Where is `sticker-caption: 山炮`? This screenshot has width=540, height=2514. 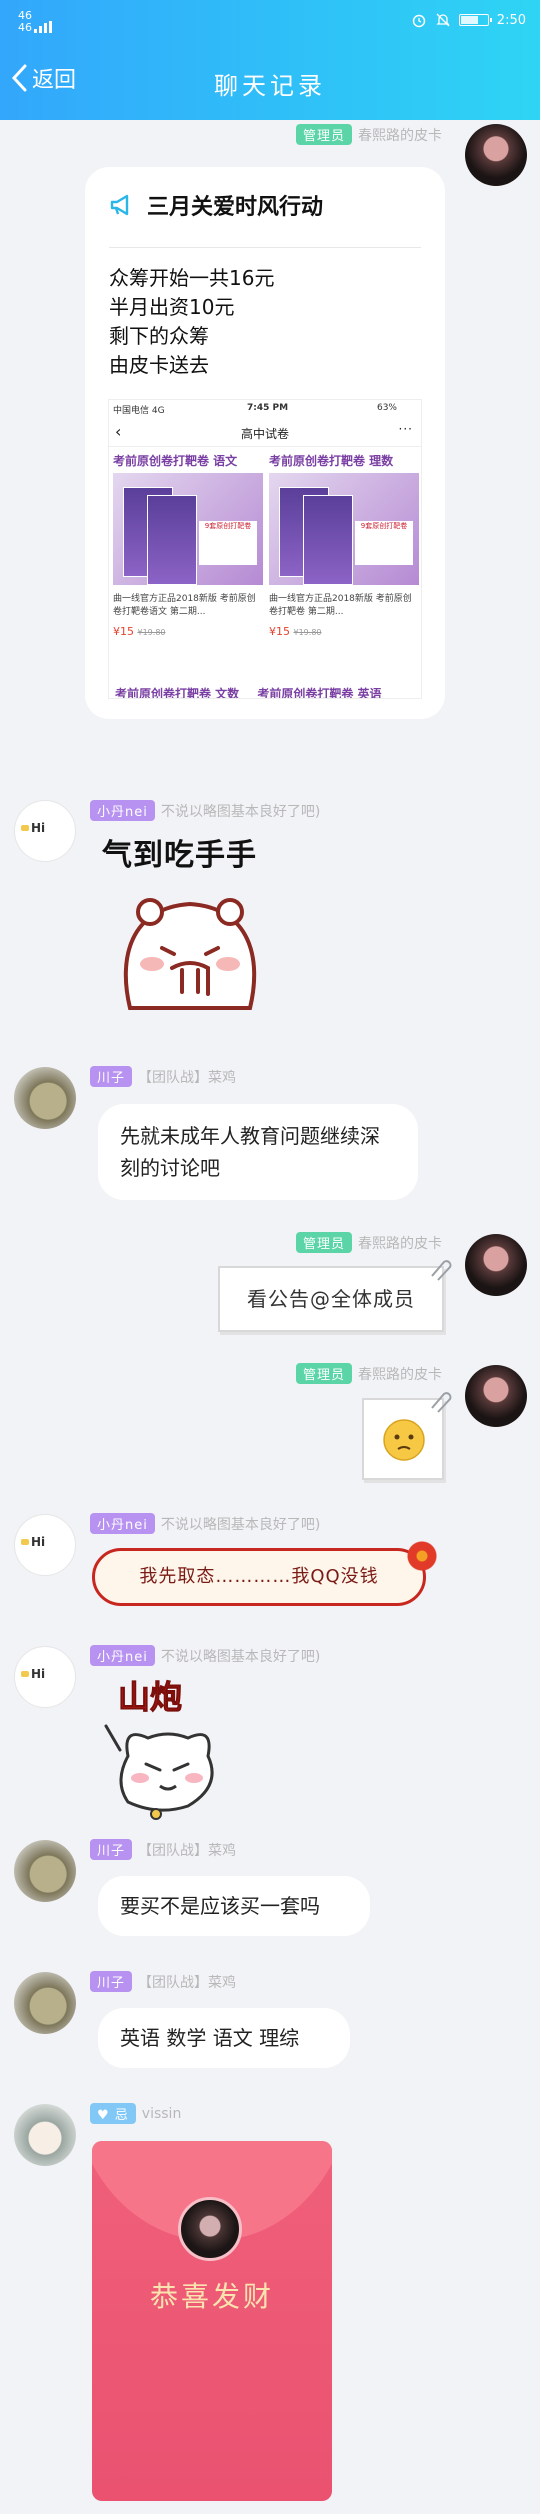 sticker-caption: 山炮 is located at coordinates (150, 1697).